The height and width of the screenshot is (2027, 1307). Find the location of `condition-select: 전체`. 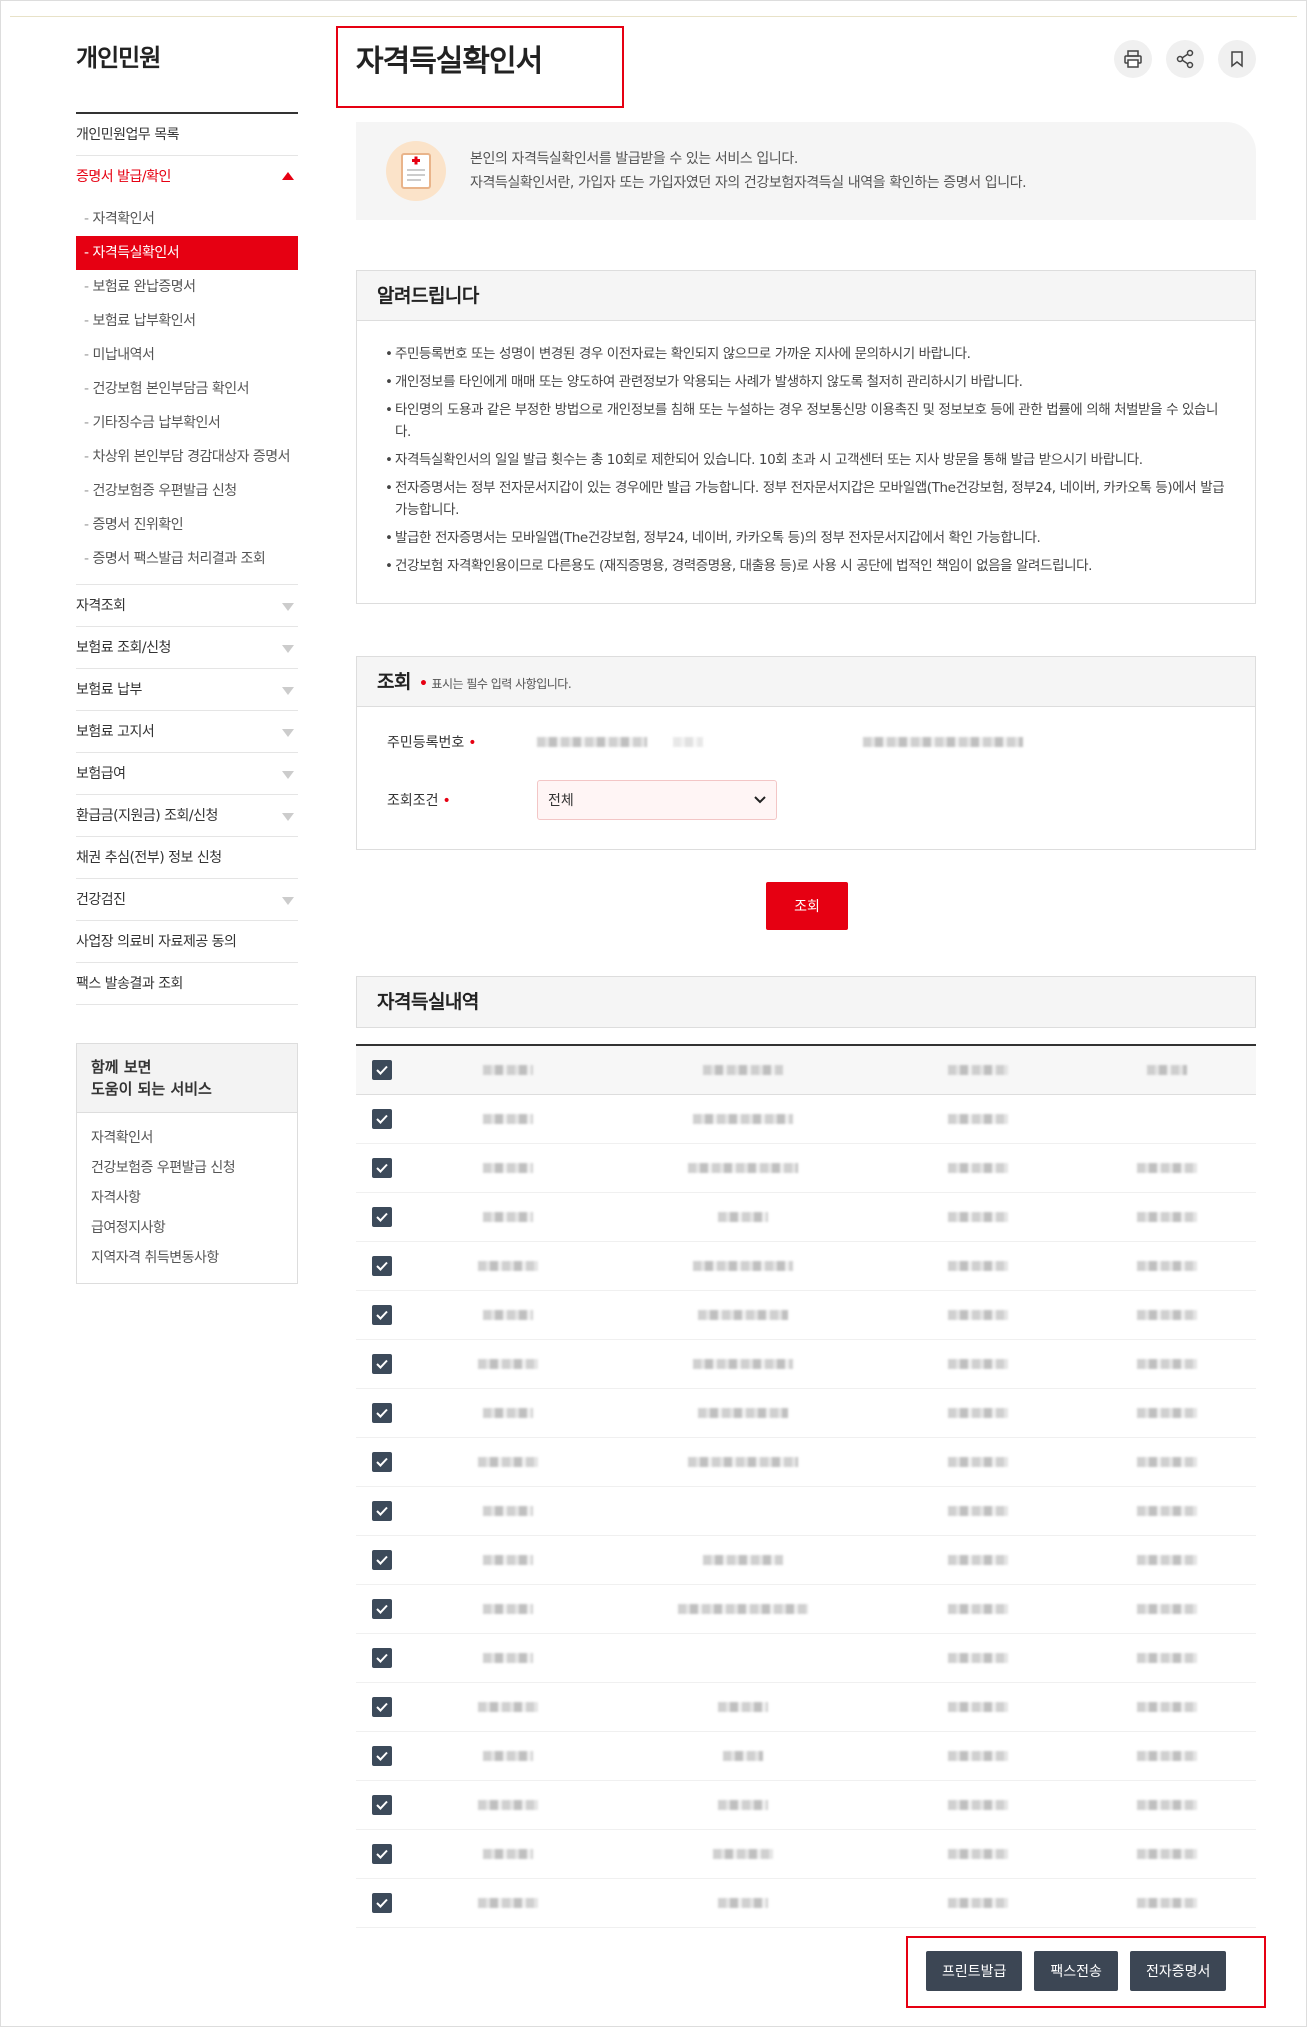

condition-select: 전체 is located at coordinates (657, 800).